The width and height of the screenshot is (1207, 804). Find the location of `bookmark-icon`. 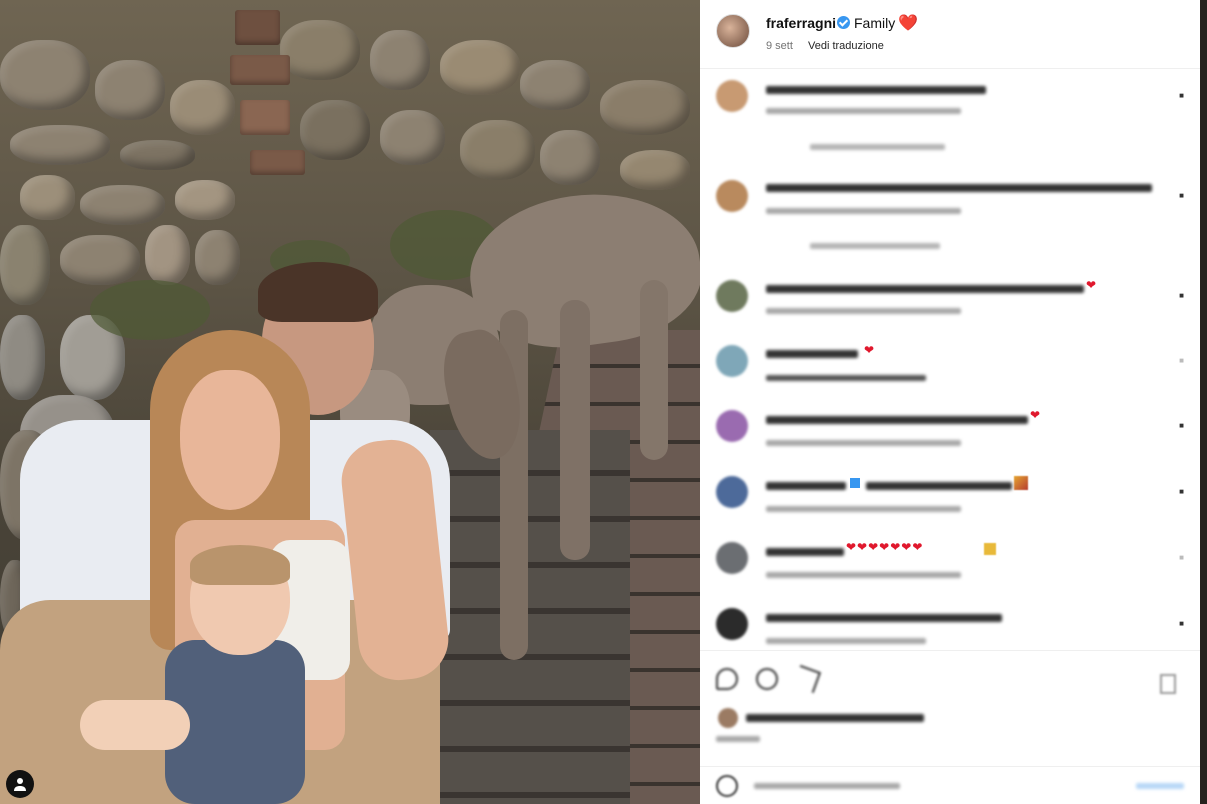

bookmark-icon is located at coordinates (1168, 684).